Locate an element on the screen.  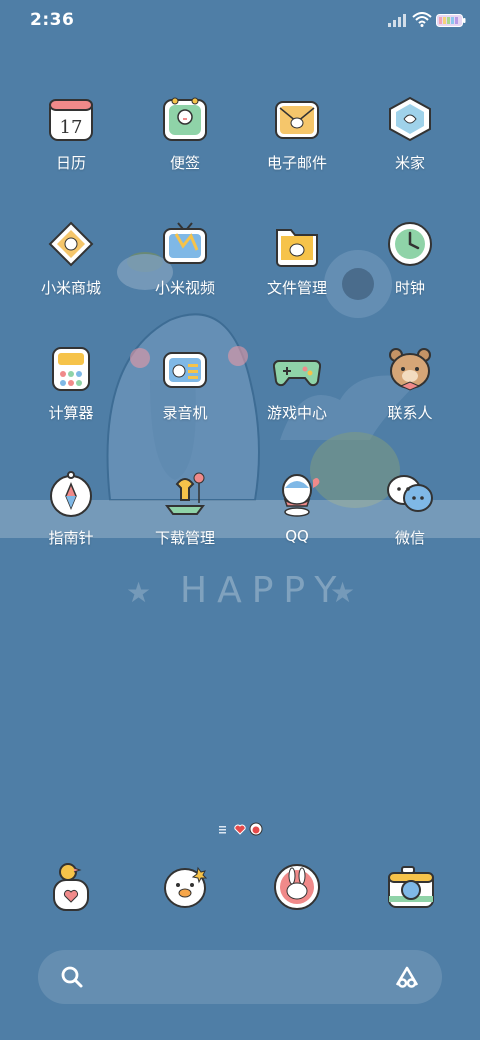
app-compass: 指南针 is located at coordinates (71, 525).